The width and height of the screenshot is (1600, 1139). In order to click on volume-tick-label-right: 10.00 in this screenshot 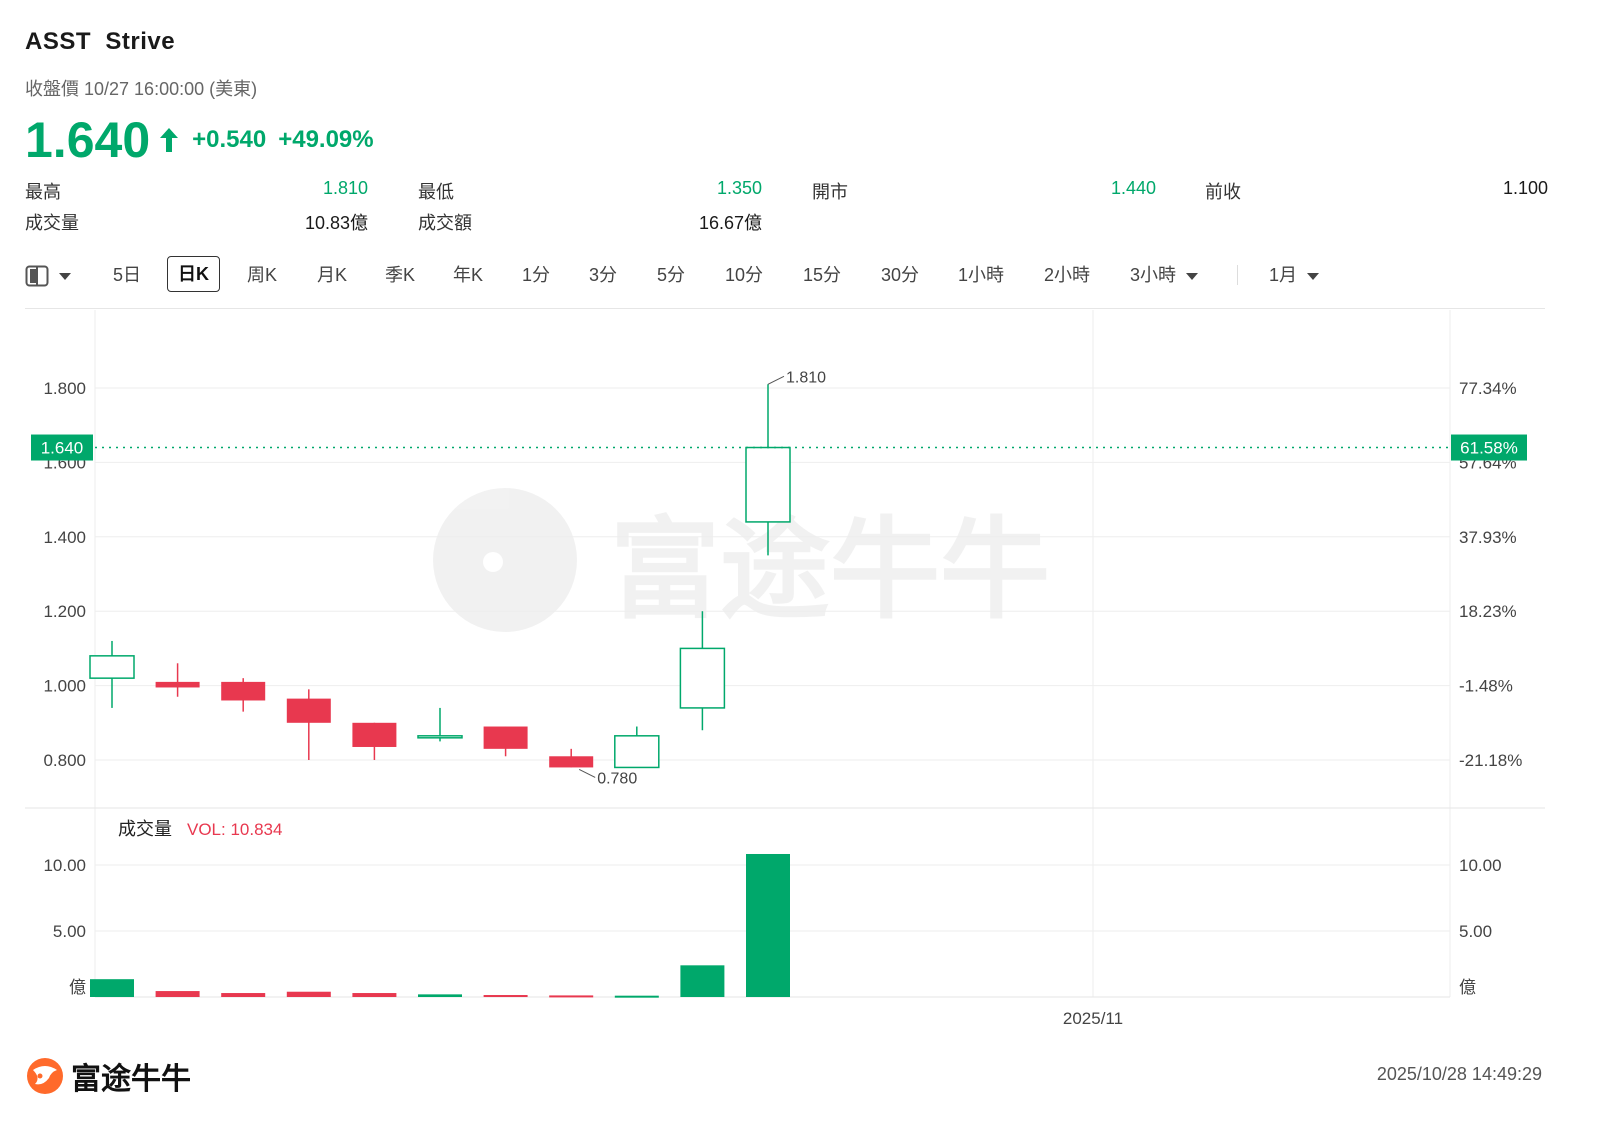, I will do `click(1480, 865)`.